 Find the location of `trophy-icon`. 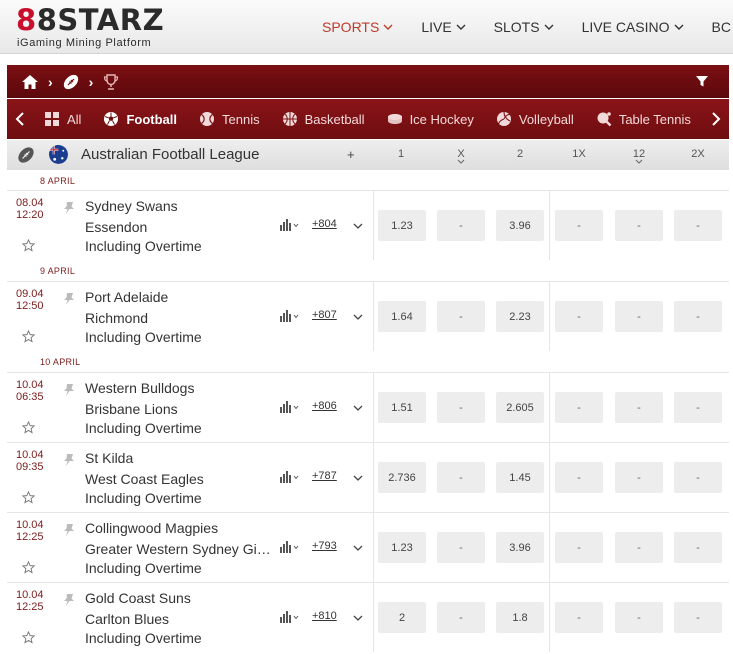

trophy-icon is located at coordinates (111, 82).